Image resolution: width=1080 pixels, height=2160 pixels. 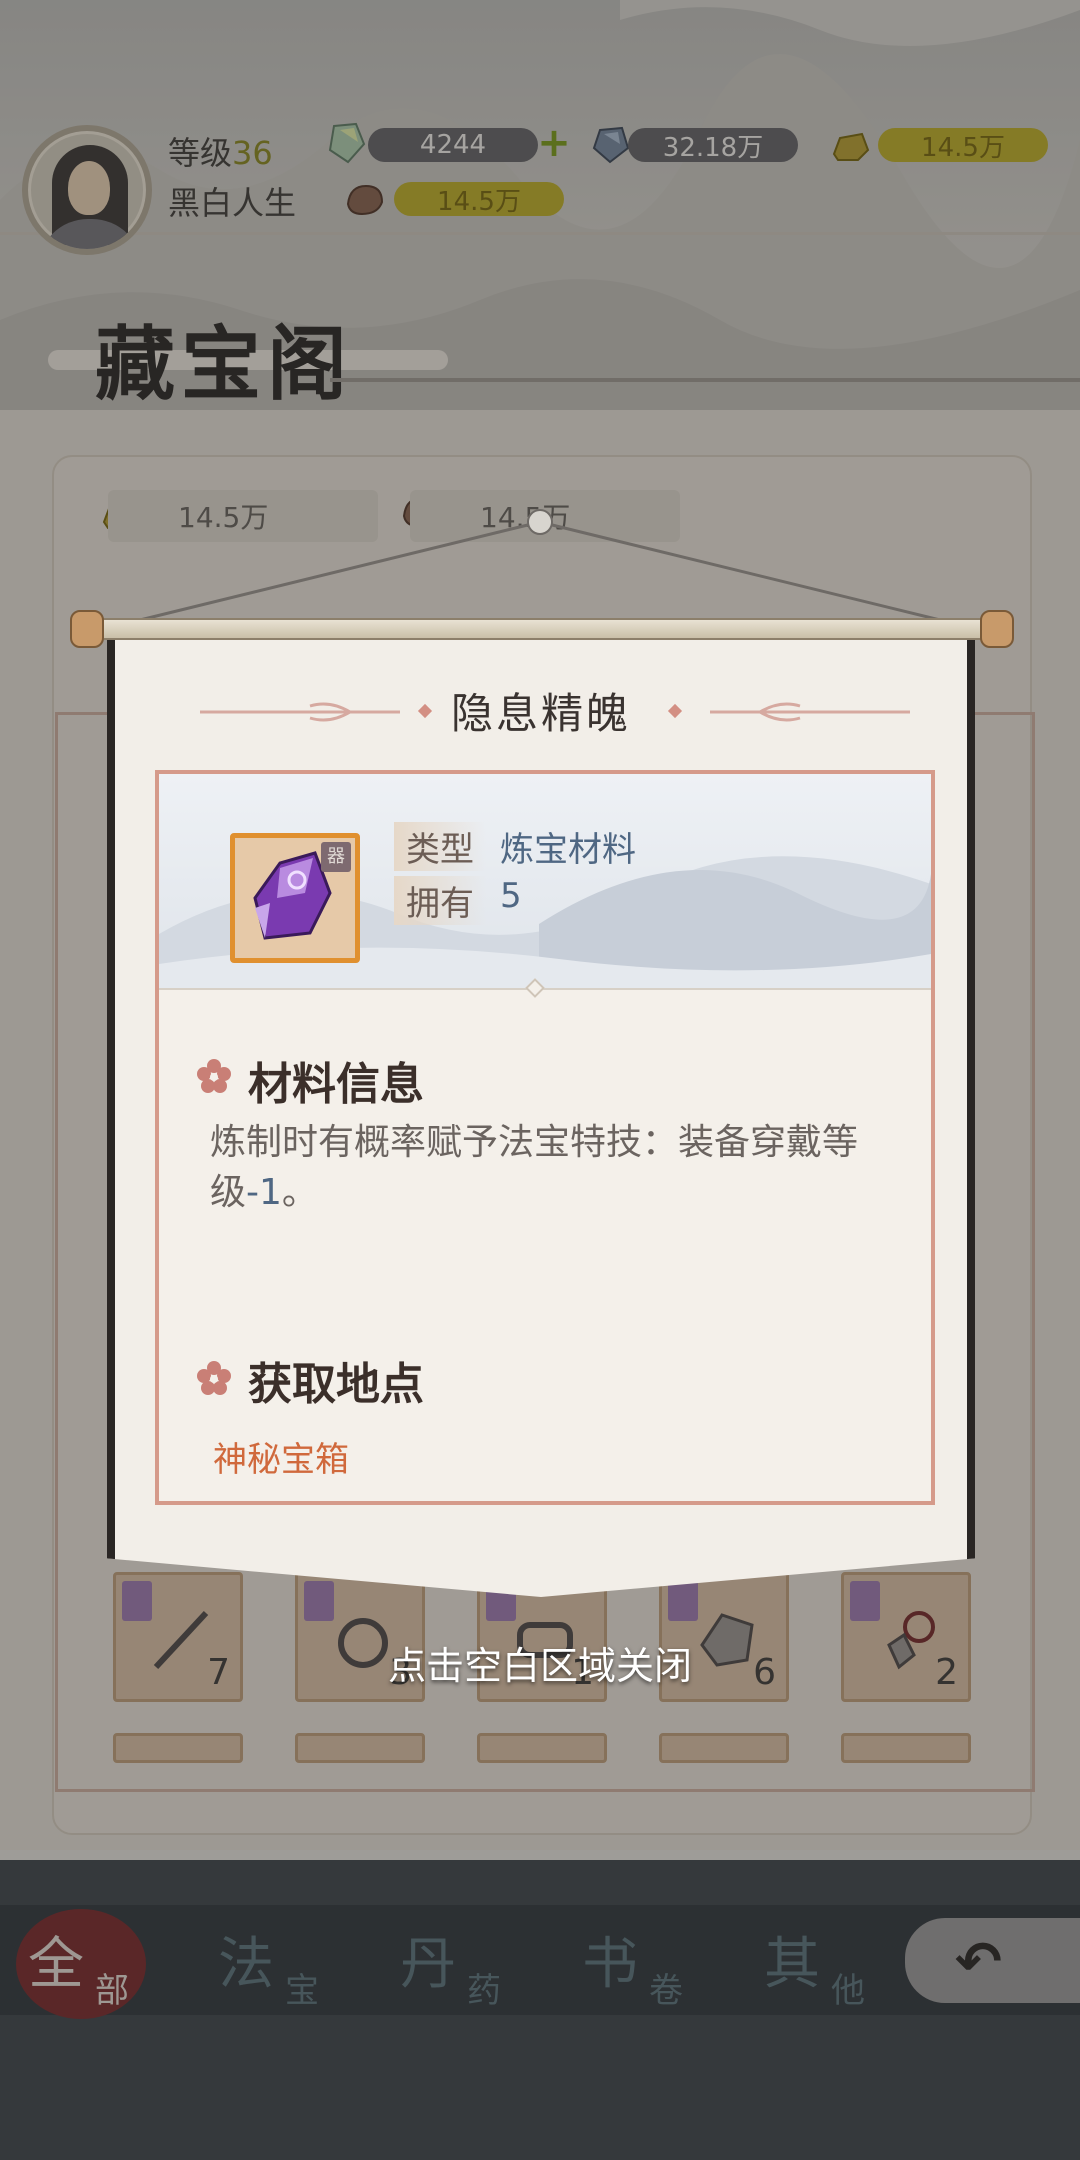 What do you see at coordinates (336, 857) in the screenshot?
I see `item-tag-badge: 器` at bounding box center [336, 857].